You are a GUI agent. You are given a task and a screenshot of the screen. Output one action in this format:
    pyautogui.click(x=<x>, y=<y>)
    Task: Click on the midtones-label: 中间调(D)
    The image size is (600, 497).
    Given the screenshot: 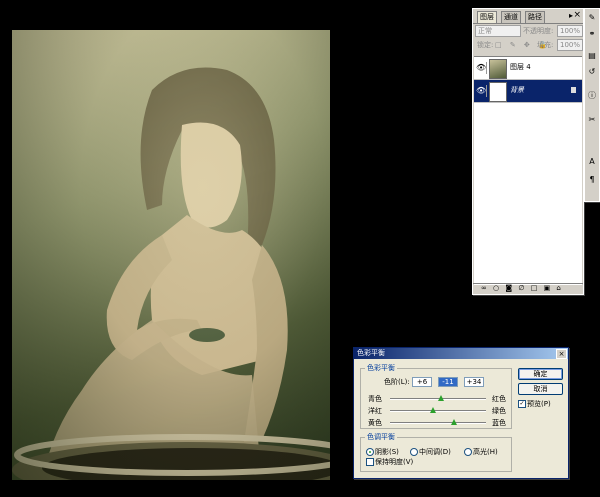 What is the action you would take?
    pyautogui.click(x=435, y=452)
    